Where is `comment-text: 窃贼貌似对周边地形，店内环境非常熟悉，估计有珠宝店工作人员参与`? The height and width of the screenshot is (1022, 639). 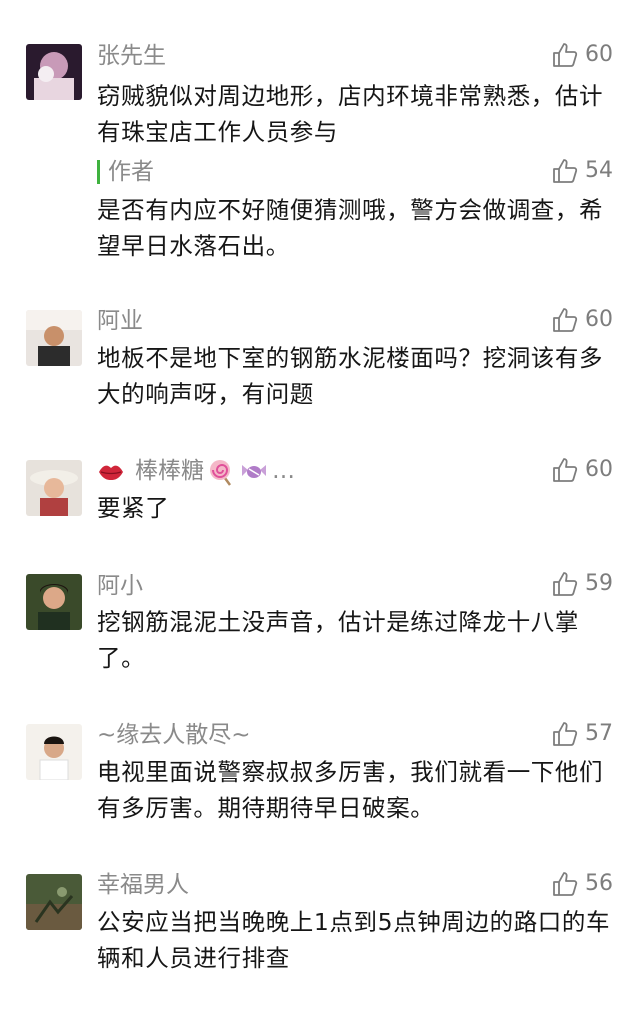
comment-text: 窃贼貌似对周边地形，店内环境非常熟悉，估计有珠宝店工作人员参与 is located at coordinates (350, 114).